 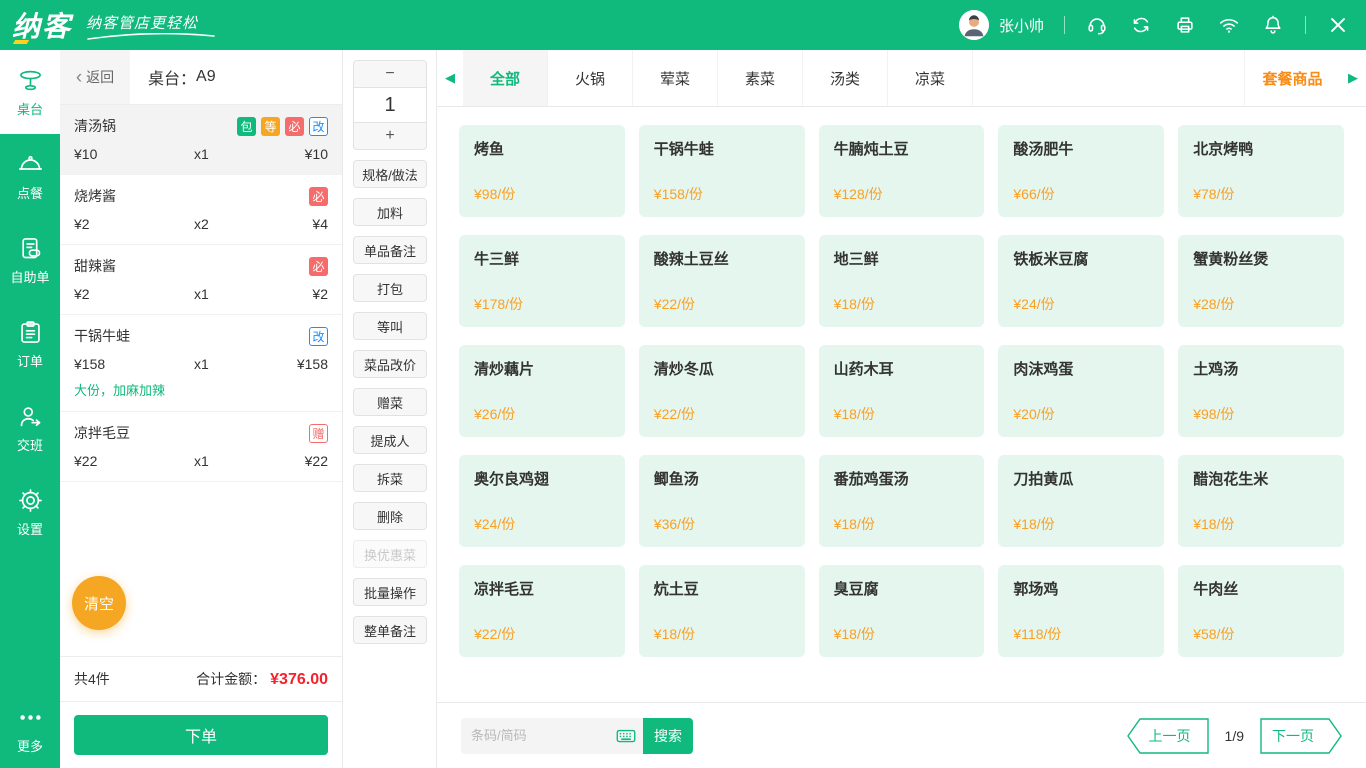 I want to click on dish-card: 干锅牛蛙 ¥158/份, so click(x=721, y=171).